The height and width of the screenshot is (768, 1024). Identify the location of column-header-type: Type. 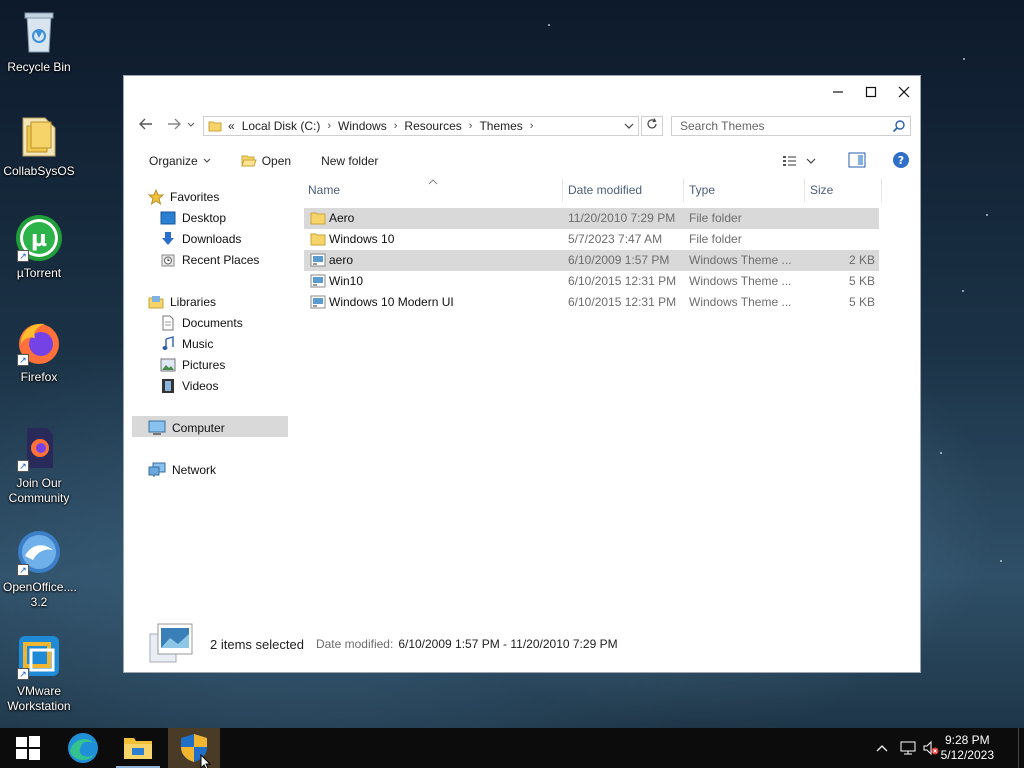
(745, 190).